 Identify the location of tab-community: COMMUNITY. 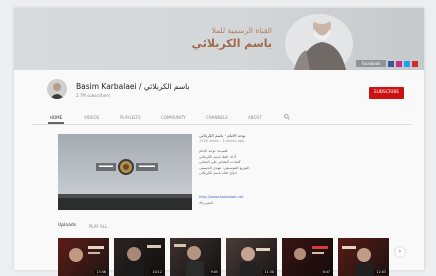
(173, 117).